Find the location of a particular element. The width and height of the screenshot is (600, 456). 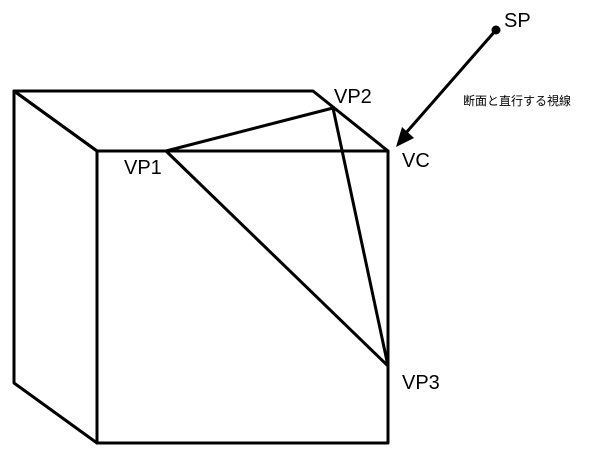

arrowhead-icon is located at coordinates (405, 137).